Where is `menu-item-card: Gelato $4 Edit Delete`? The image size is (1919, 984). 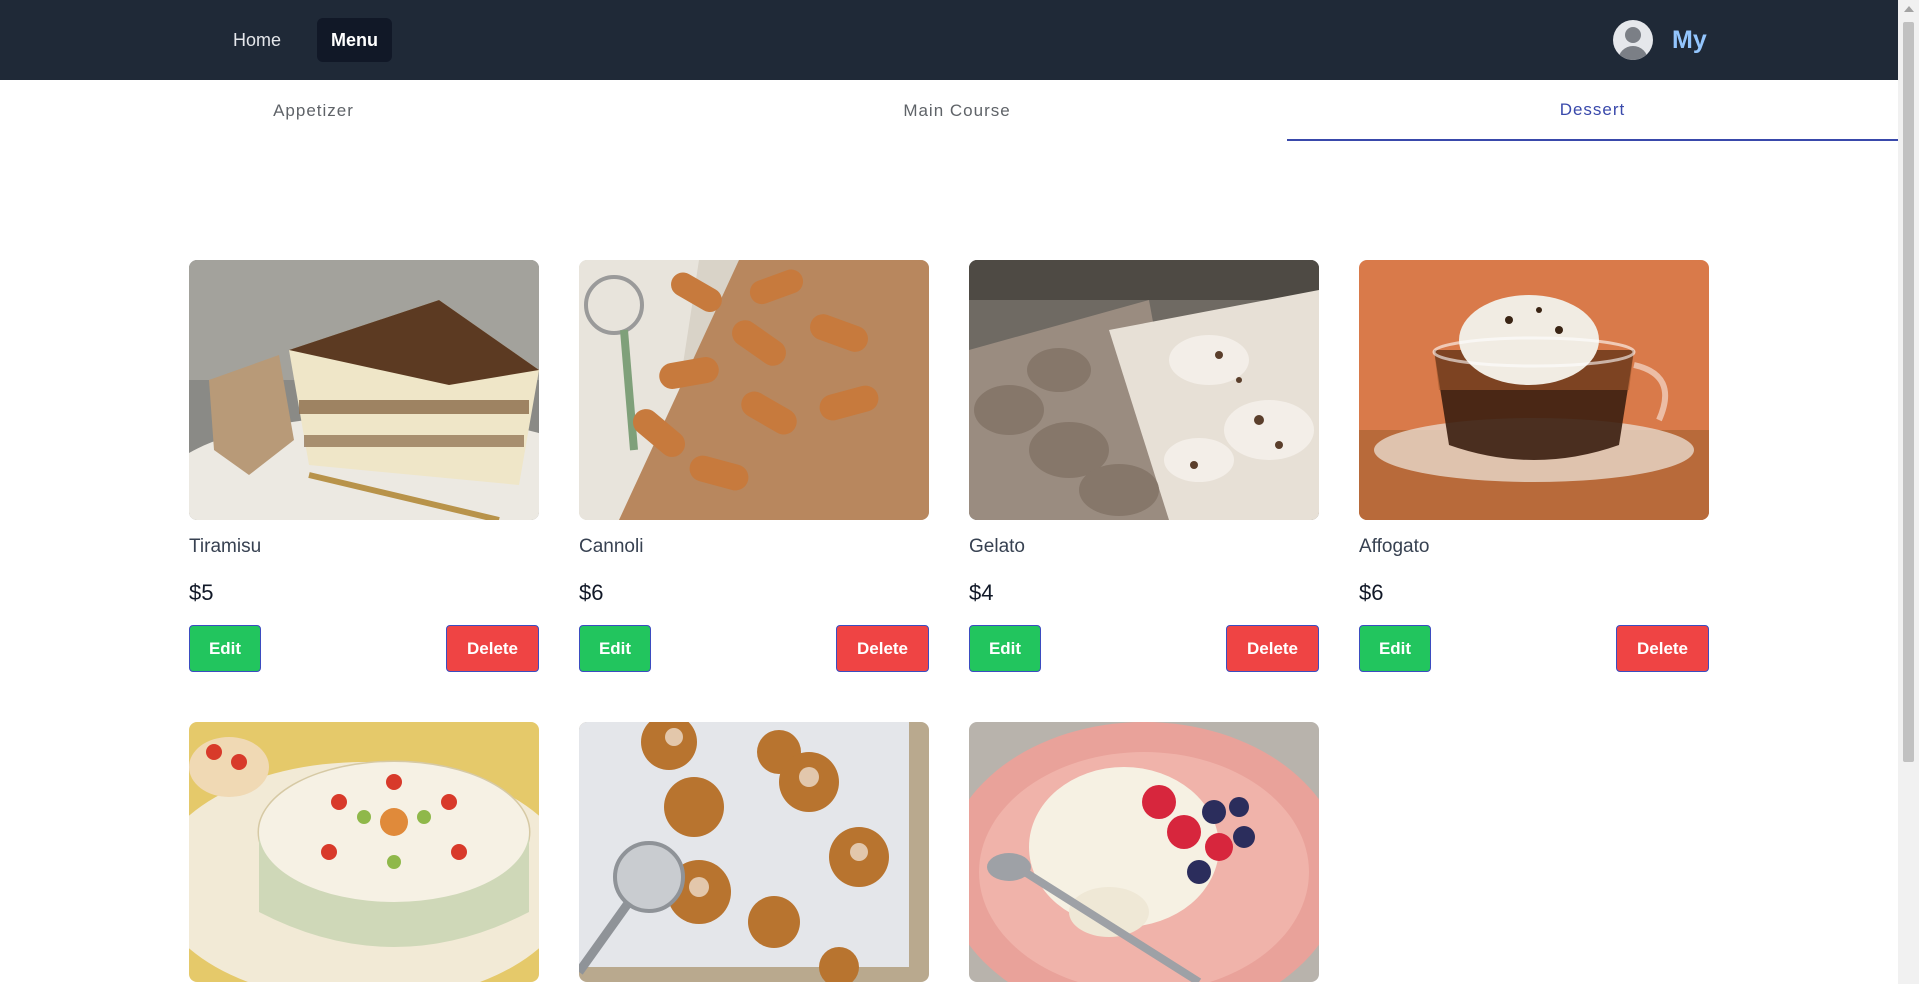
menu-item-card: Gelato $4 Edit Delete is located at coordinates (1144, 466).